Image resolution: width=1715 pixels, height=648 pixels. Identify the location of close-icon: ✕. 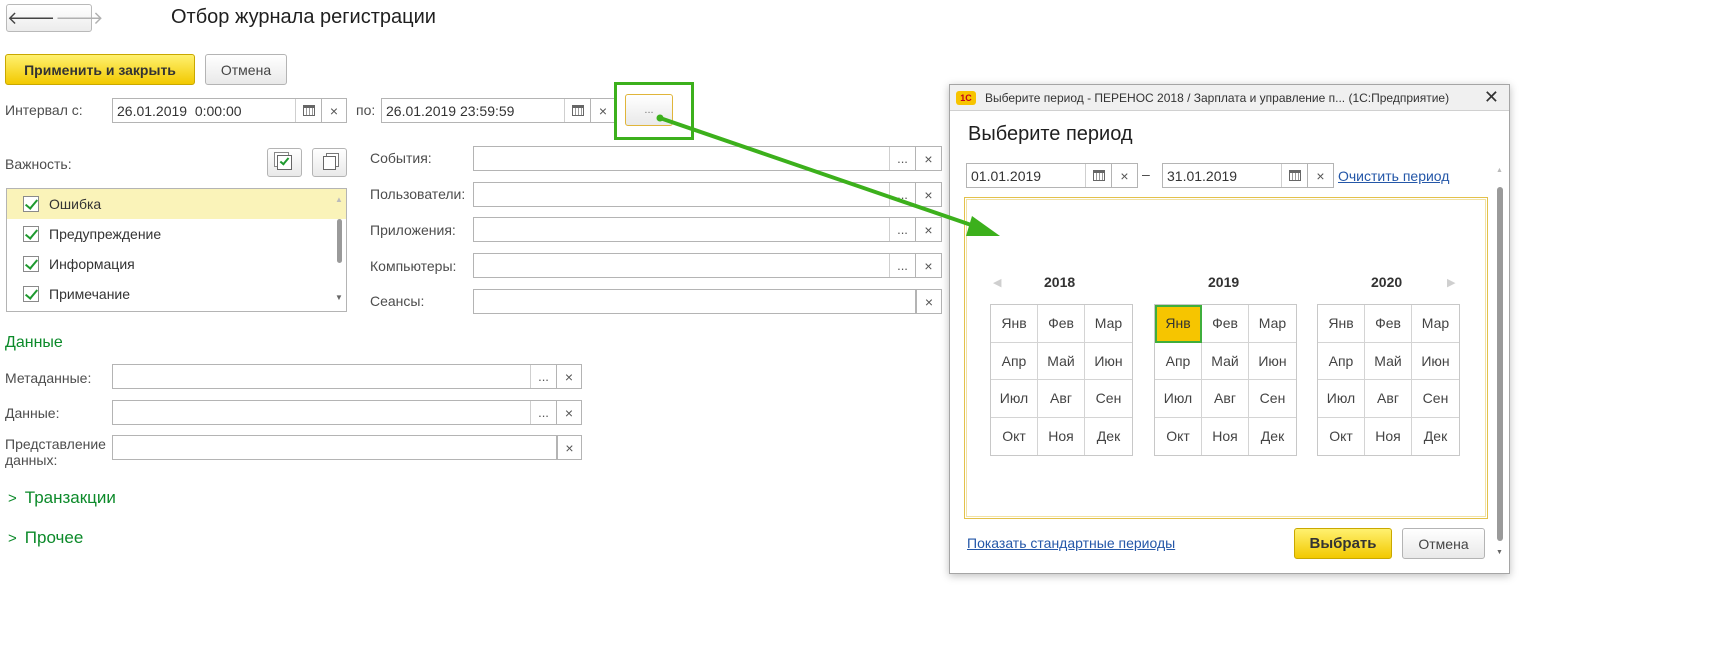
(1491, 97).